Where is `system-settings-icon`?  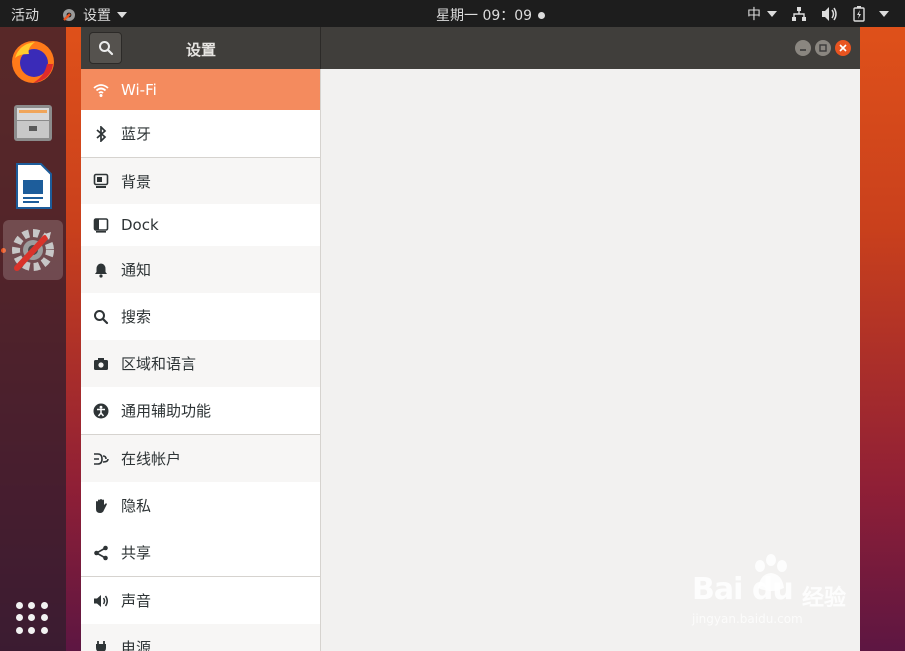
system-settings-icon is located at coordinates (33, 250).